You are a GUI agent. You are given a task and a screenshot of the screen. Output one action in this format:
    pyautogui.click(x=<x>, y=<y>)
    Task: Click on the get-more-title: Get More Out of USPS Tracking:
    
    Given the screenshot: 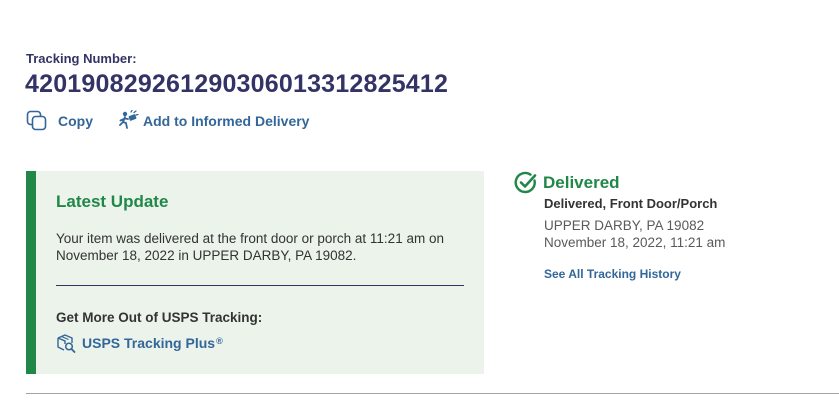 What is the action you would take?
    pyautogui.click(x=159, y=317)
    